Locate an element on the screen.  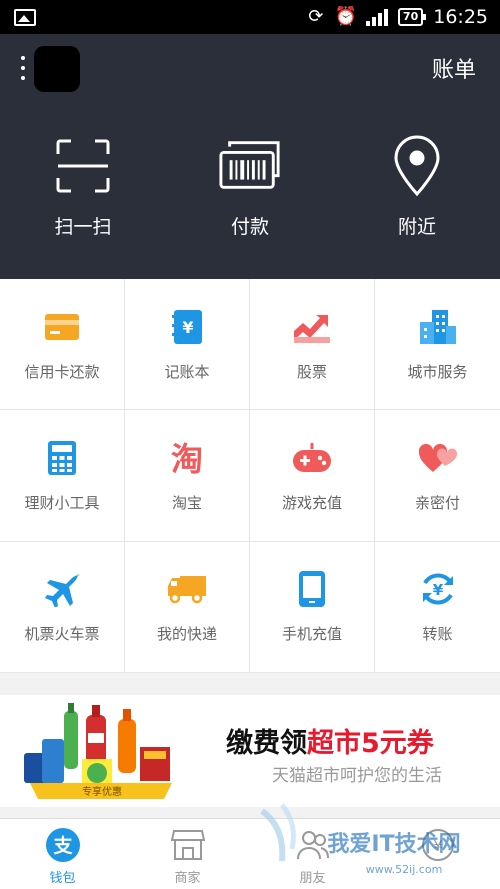
nearby-button: 附近 is located at coordinates (417, 186).